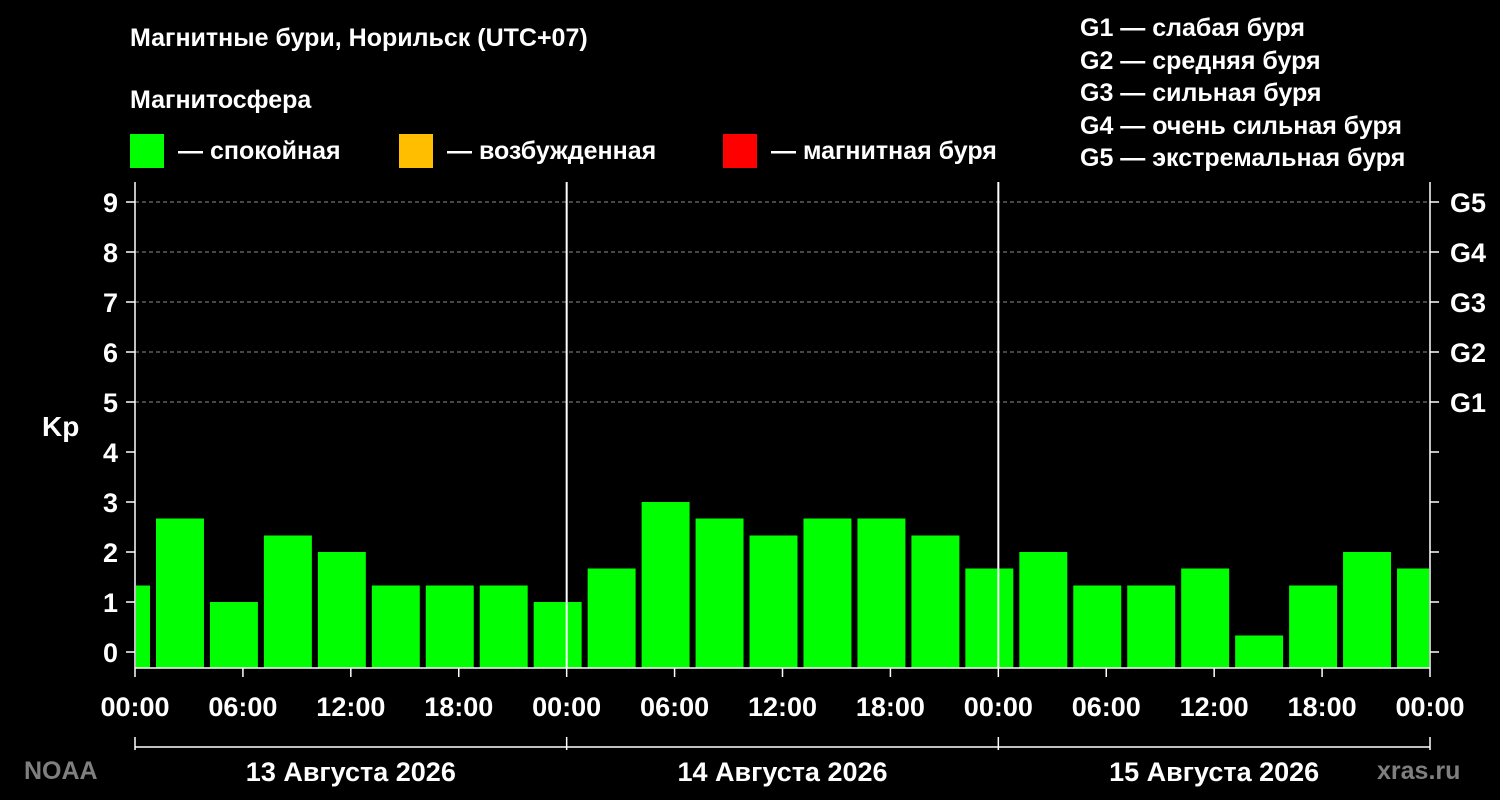 This screenshot has height=800, width=1500. What do you see at coordinates (1419, 771) in the screenshot?
I see `source-xras: xras.ru` at bounding box center [1419, 771].